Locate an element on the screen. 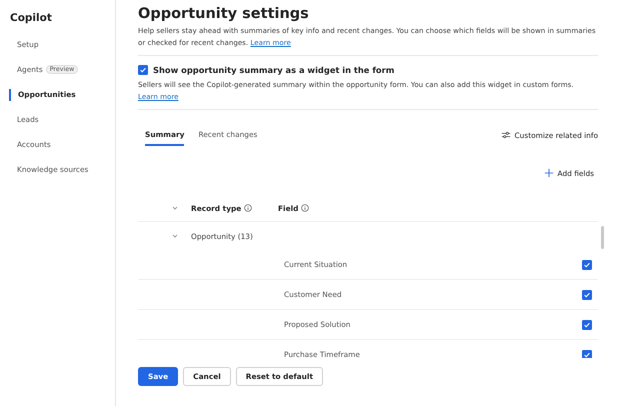 Image resolution: width=624 pixels, height=406 pixels. widget-checkbox is located at coordinates (143, 70).